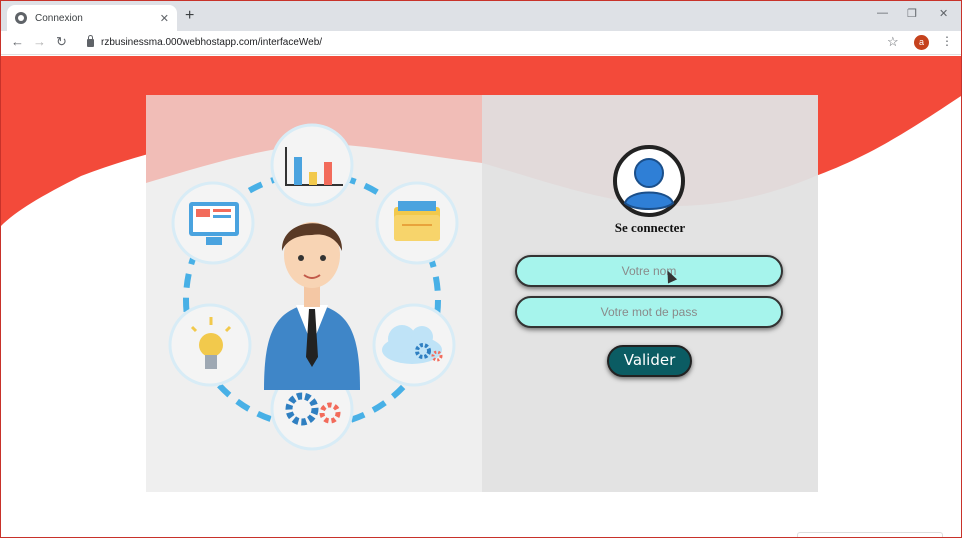 The height and width of the screenshot is (538, 962). Describe the element at coordinates (210, 345) in the screenshot. I see `lightbulb-icon` at that location.